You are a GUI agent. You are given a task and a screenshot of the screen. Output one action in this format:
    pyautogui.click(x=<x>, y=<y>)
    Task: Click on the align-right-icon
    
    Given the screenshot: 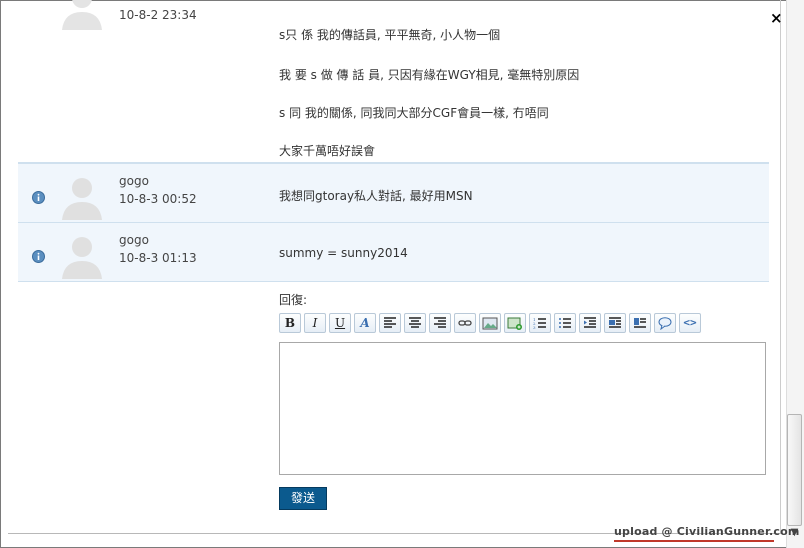 What is the action you would take?
    pyautogui.click(x=440, y=323)
    